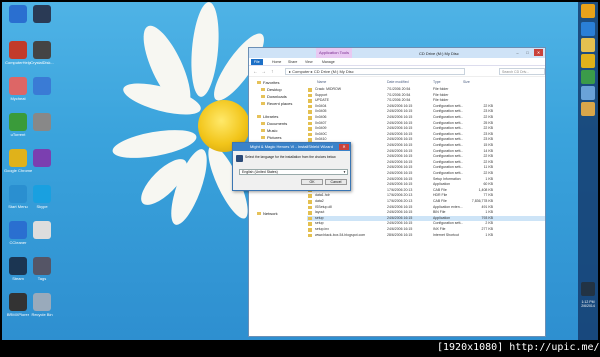 This screenshot has height=357, width=600. What do you see at coordinates (466, 82) in the screenshot?
I see `column-size: Size` at bounding box center [466, 82].